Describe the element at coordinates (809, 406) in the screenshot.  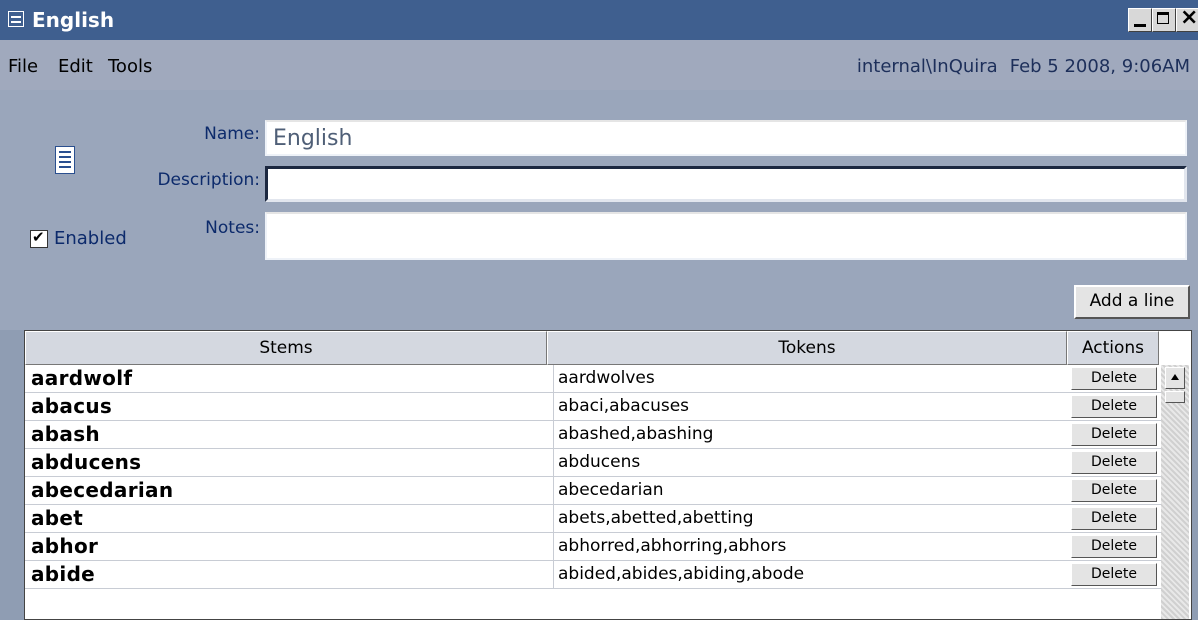
I see `tokens-cell: abaci,abacuses` at that location.